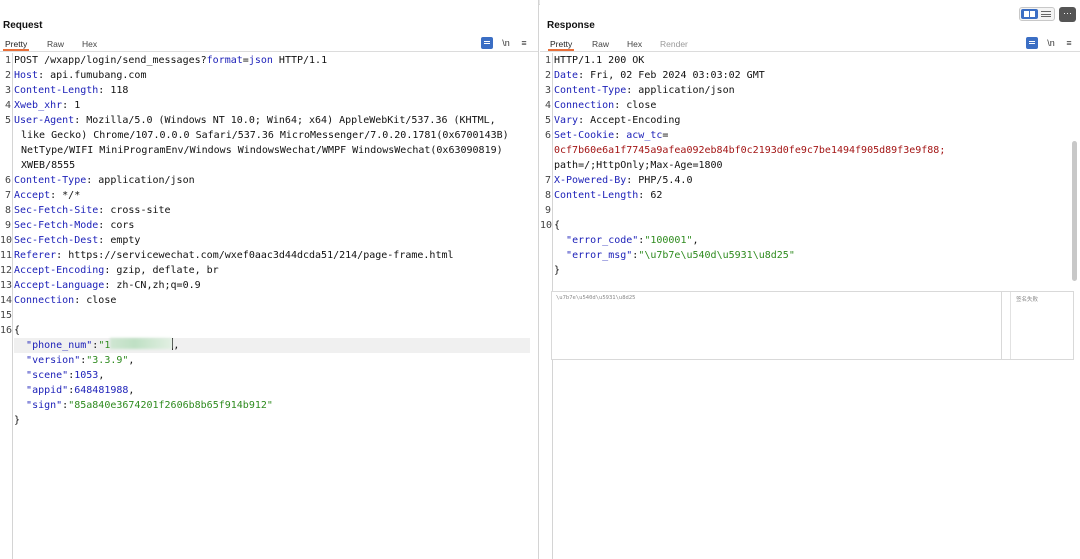 The image size is (1080, 559). Describe the element at coordinates (269, 180) in the screenshot. I see `code-line: 6 Content-Type: application/json` at that location.